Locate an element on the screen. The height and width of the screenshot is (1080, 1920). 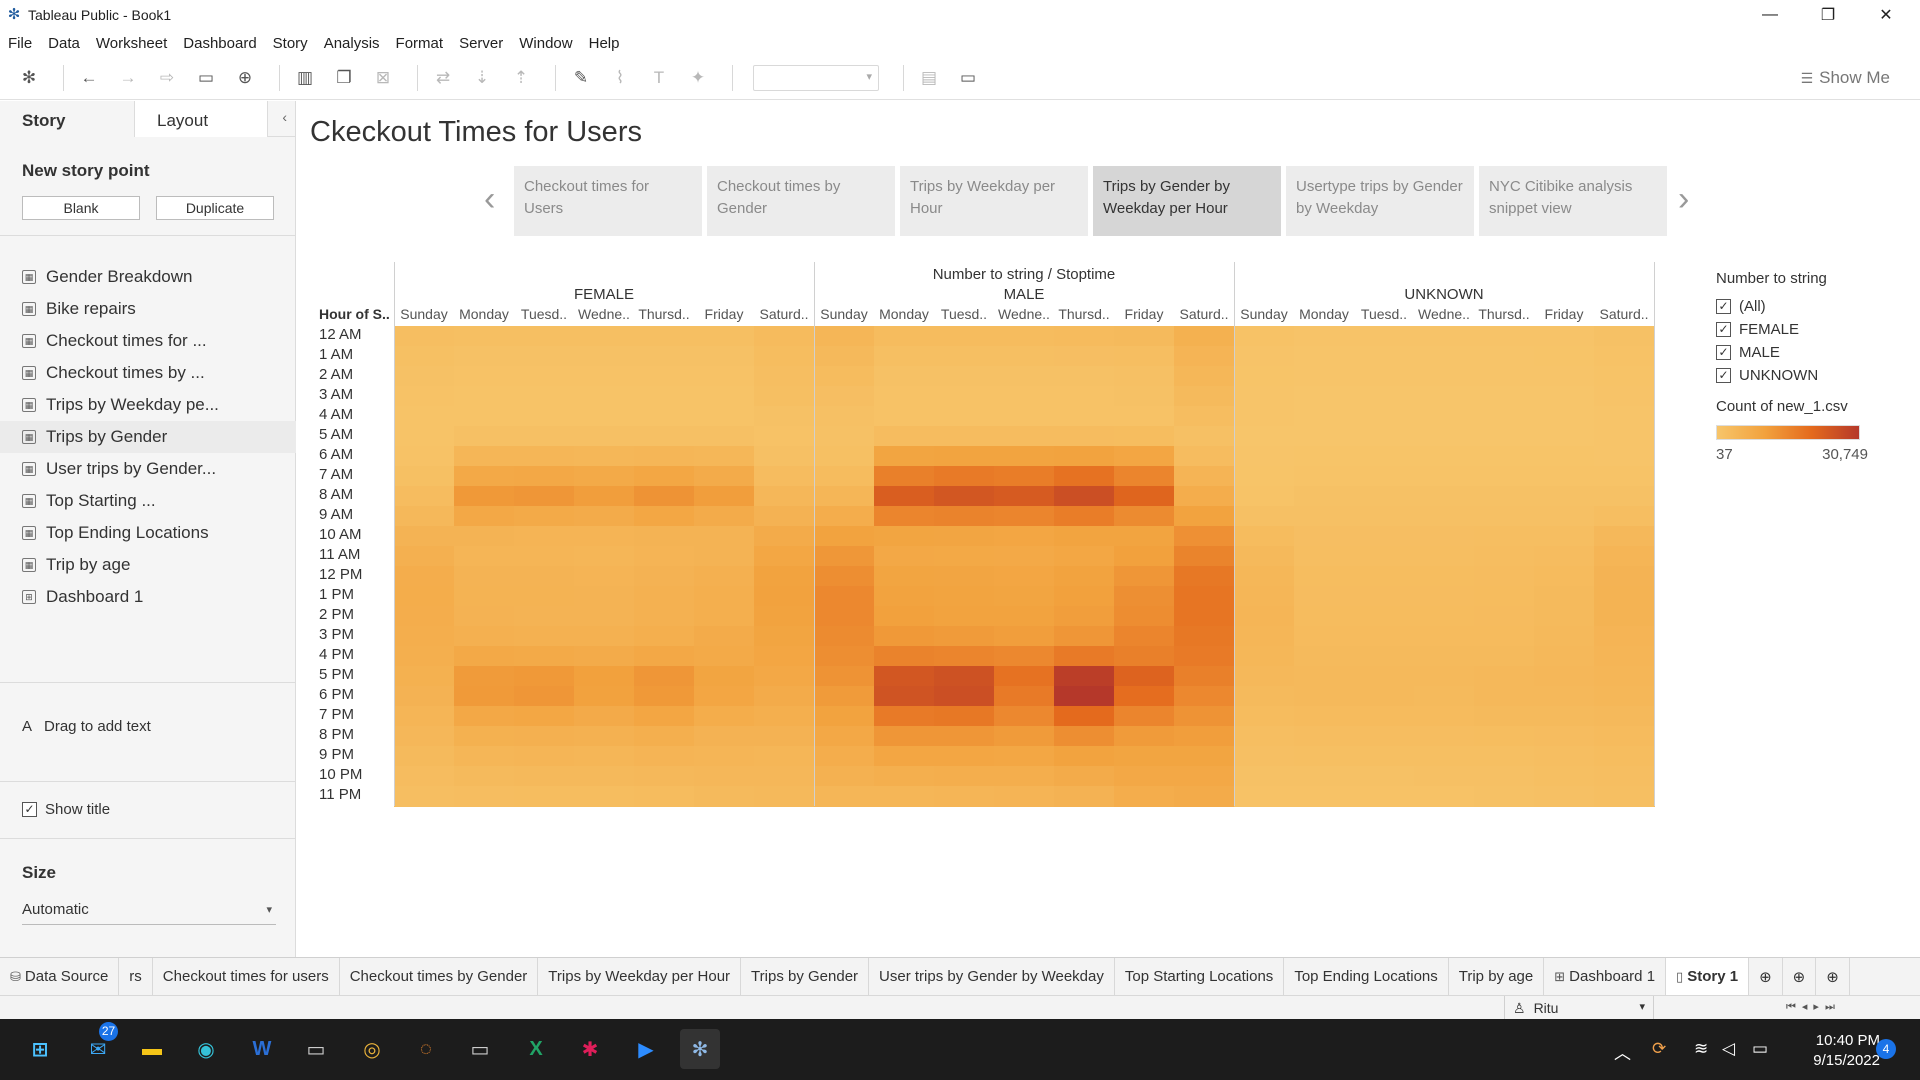
menu-file: File is located at coordinates (20, 43).